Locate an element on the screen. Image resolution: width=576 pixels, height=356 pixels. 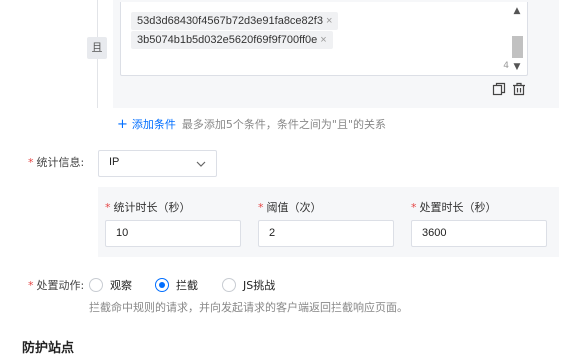
add-condition-link: + 添加条件 is located at coordinates (146, 124).